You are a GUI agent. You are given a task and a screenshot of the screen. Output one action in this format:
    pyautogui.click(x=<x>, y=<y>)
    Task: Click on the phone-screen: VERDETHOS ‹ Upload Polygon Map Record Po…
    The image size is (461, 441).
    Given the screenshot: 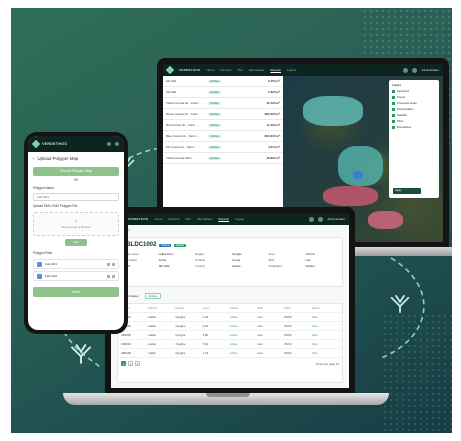 What is the action you would take?
    pyautogui.click(x=76, y=233)
    